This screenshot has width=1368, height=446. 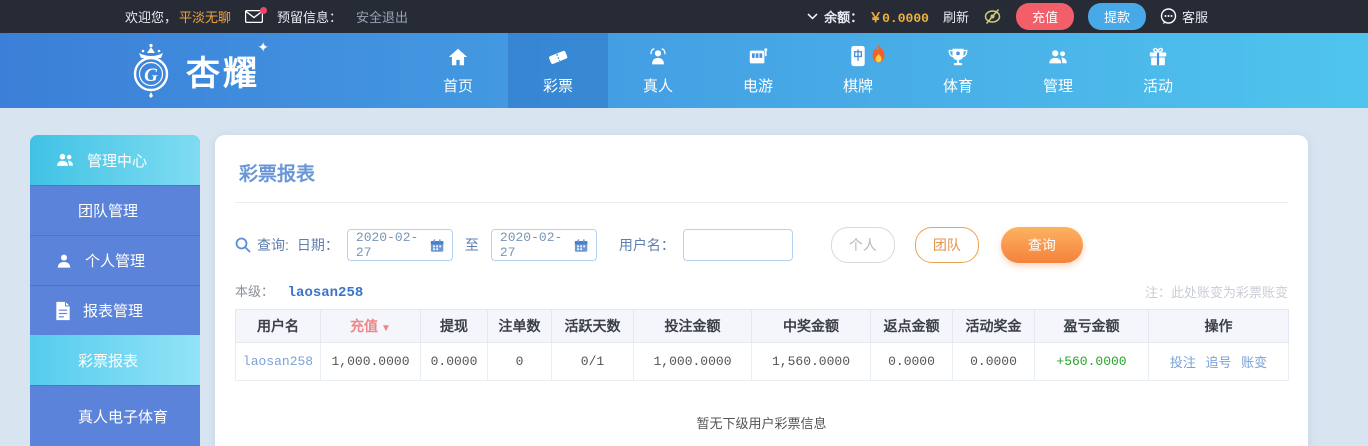 I want to click on search-icon, so click(x=243, y=245).